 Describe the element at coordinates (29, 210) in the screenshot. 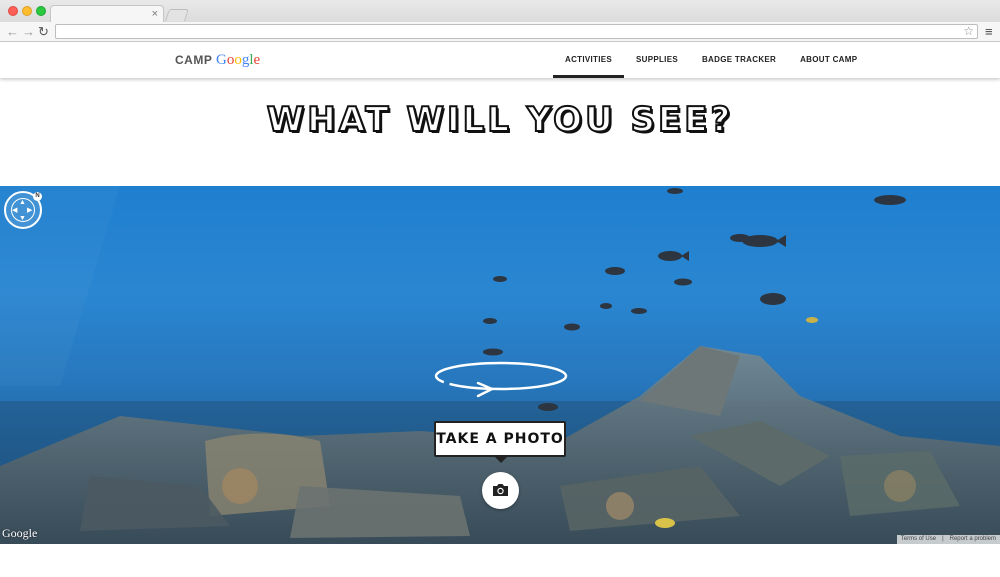

I see `chevron-right-icon: ▶` at that location.